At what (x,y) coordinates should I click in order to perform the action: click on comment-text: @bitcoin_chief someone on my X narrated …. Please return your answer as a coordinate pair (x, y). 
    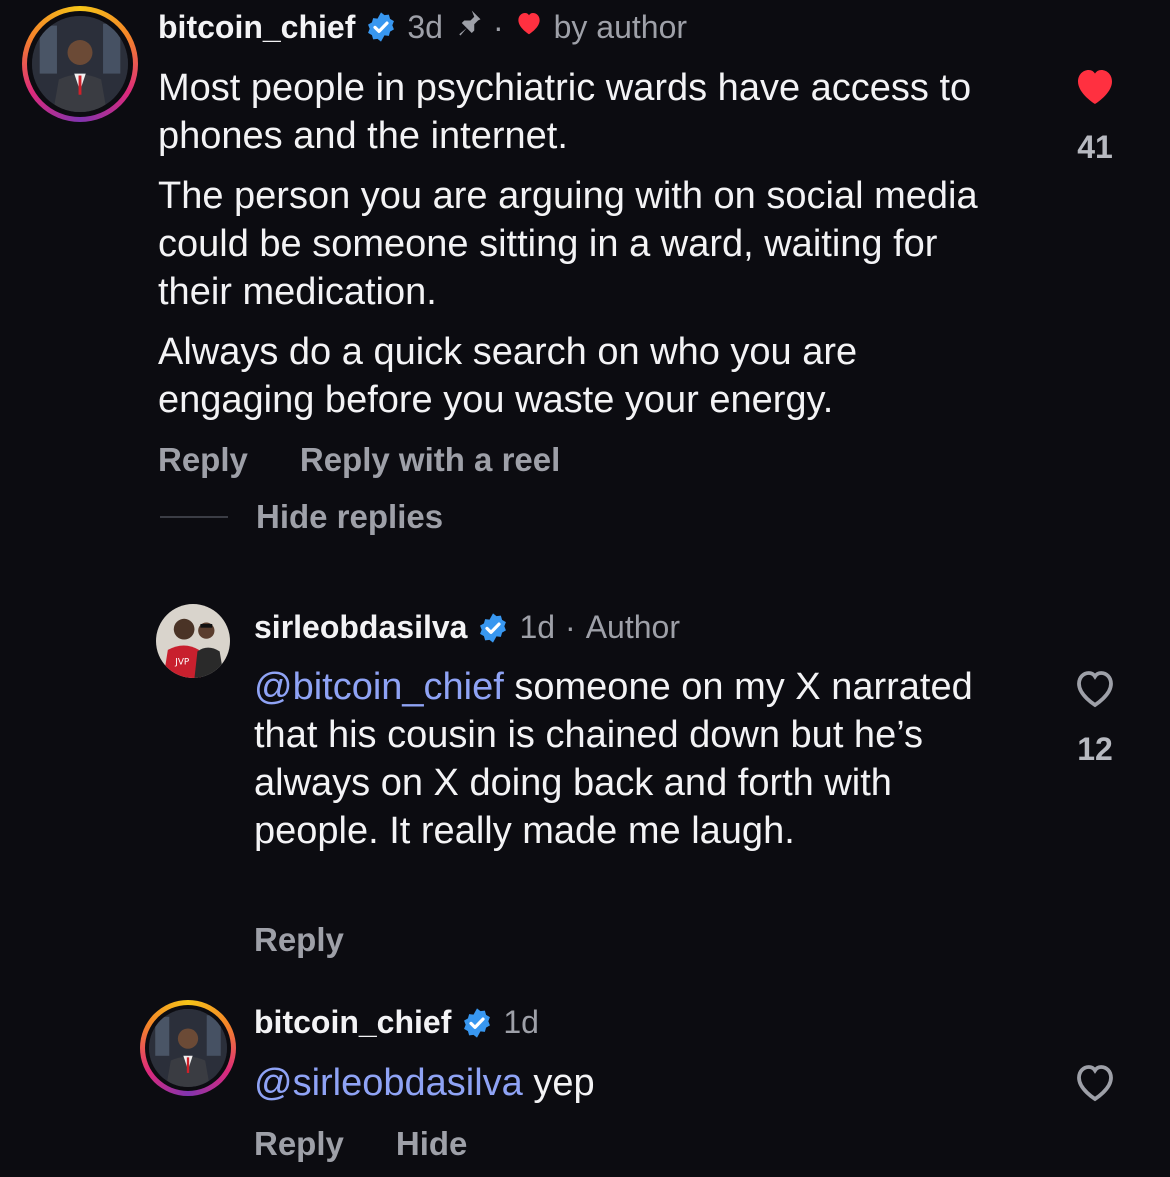
    Looking at the image, I should click on (634, 759).